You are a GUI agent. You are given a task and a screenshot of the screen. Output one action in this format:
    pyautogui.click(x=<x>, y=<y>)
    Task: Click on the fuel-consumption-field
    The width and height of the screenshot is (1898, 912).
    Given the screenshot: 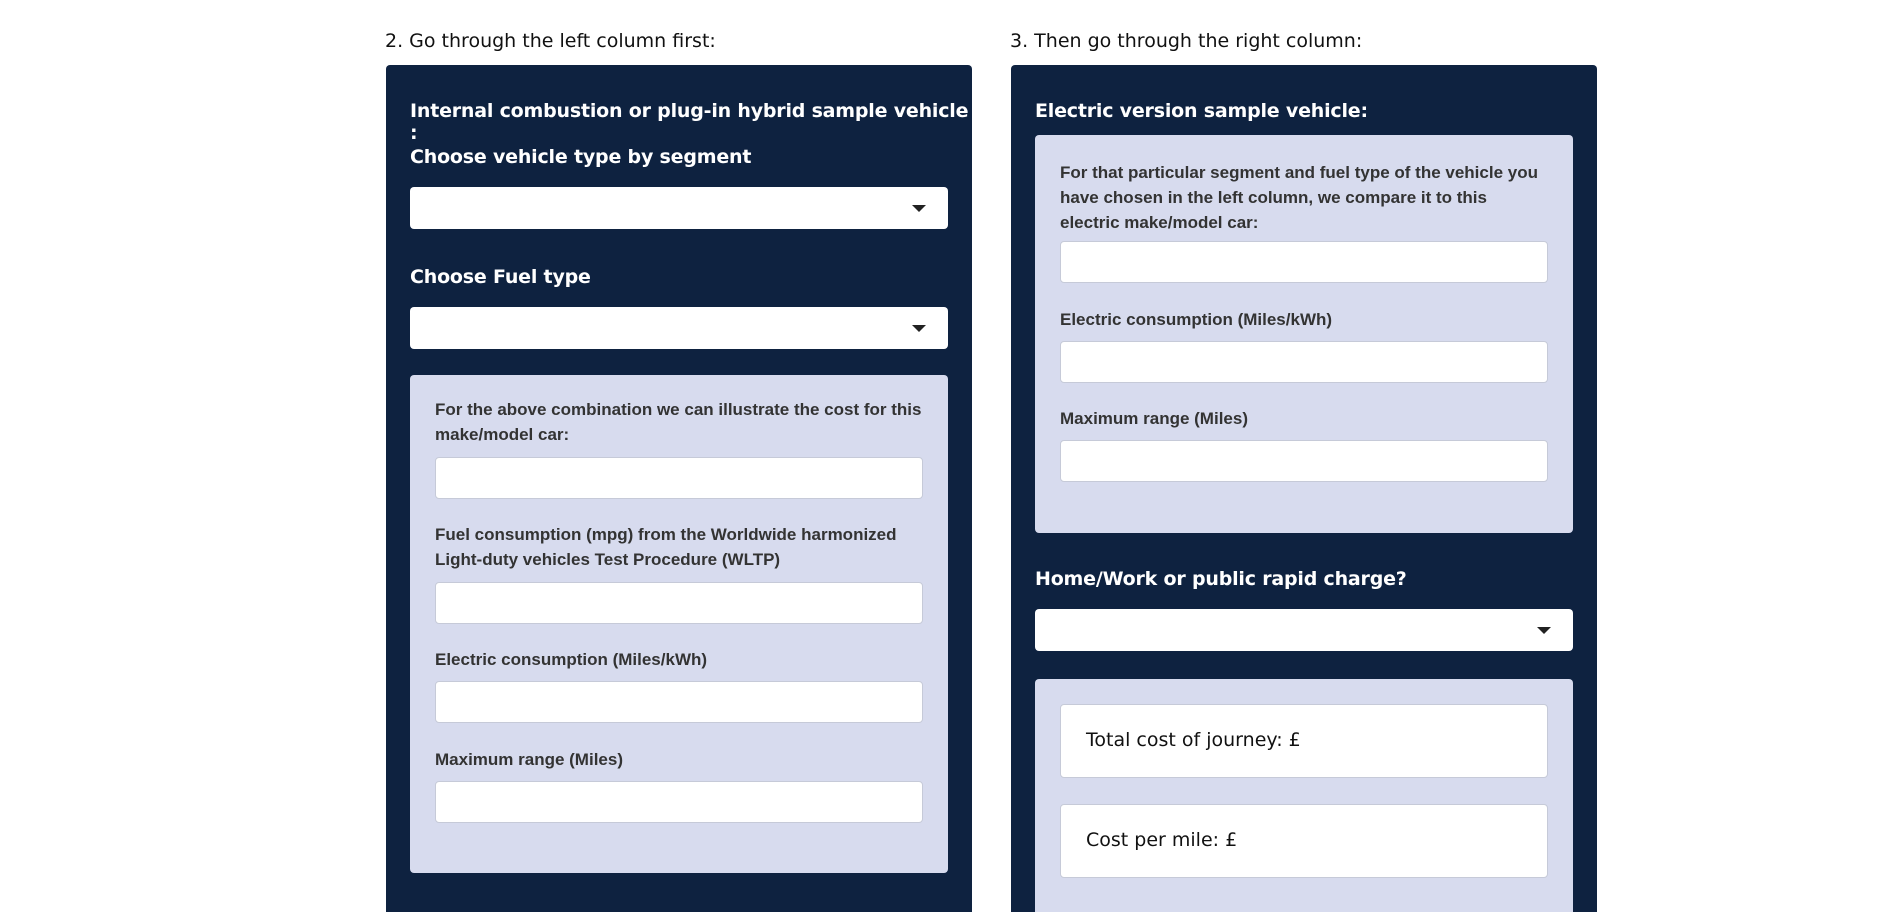 What is the action you would take?
    pyautogui.click(x=679, y=603)
    